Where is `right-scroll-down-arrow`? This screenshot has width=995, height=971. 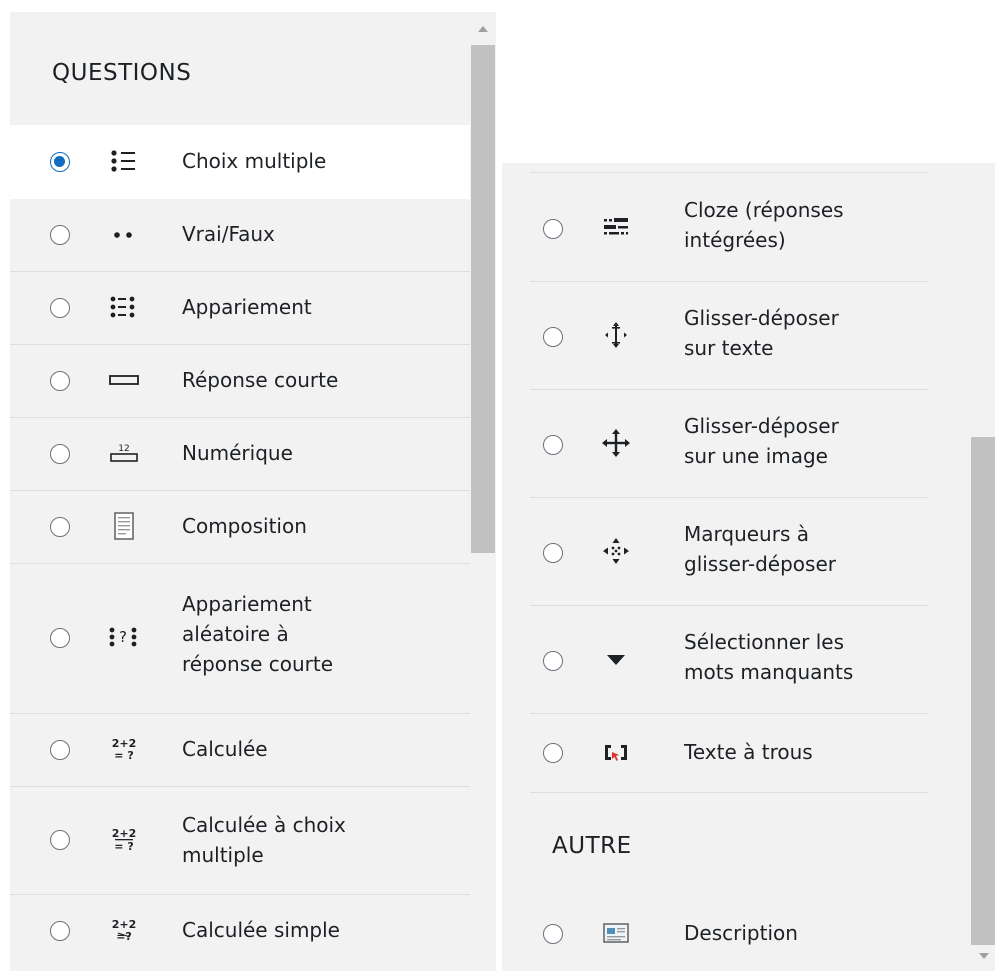 right-scroll-down-arrow is located at coordinates (984, 956).